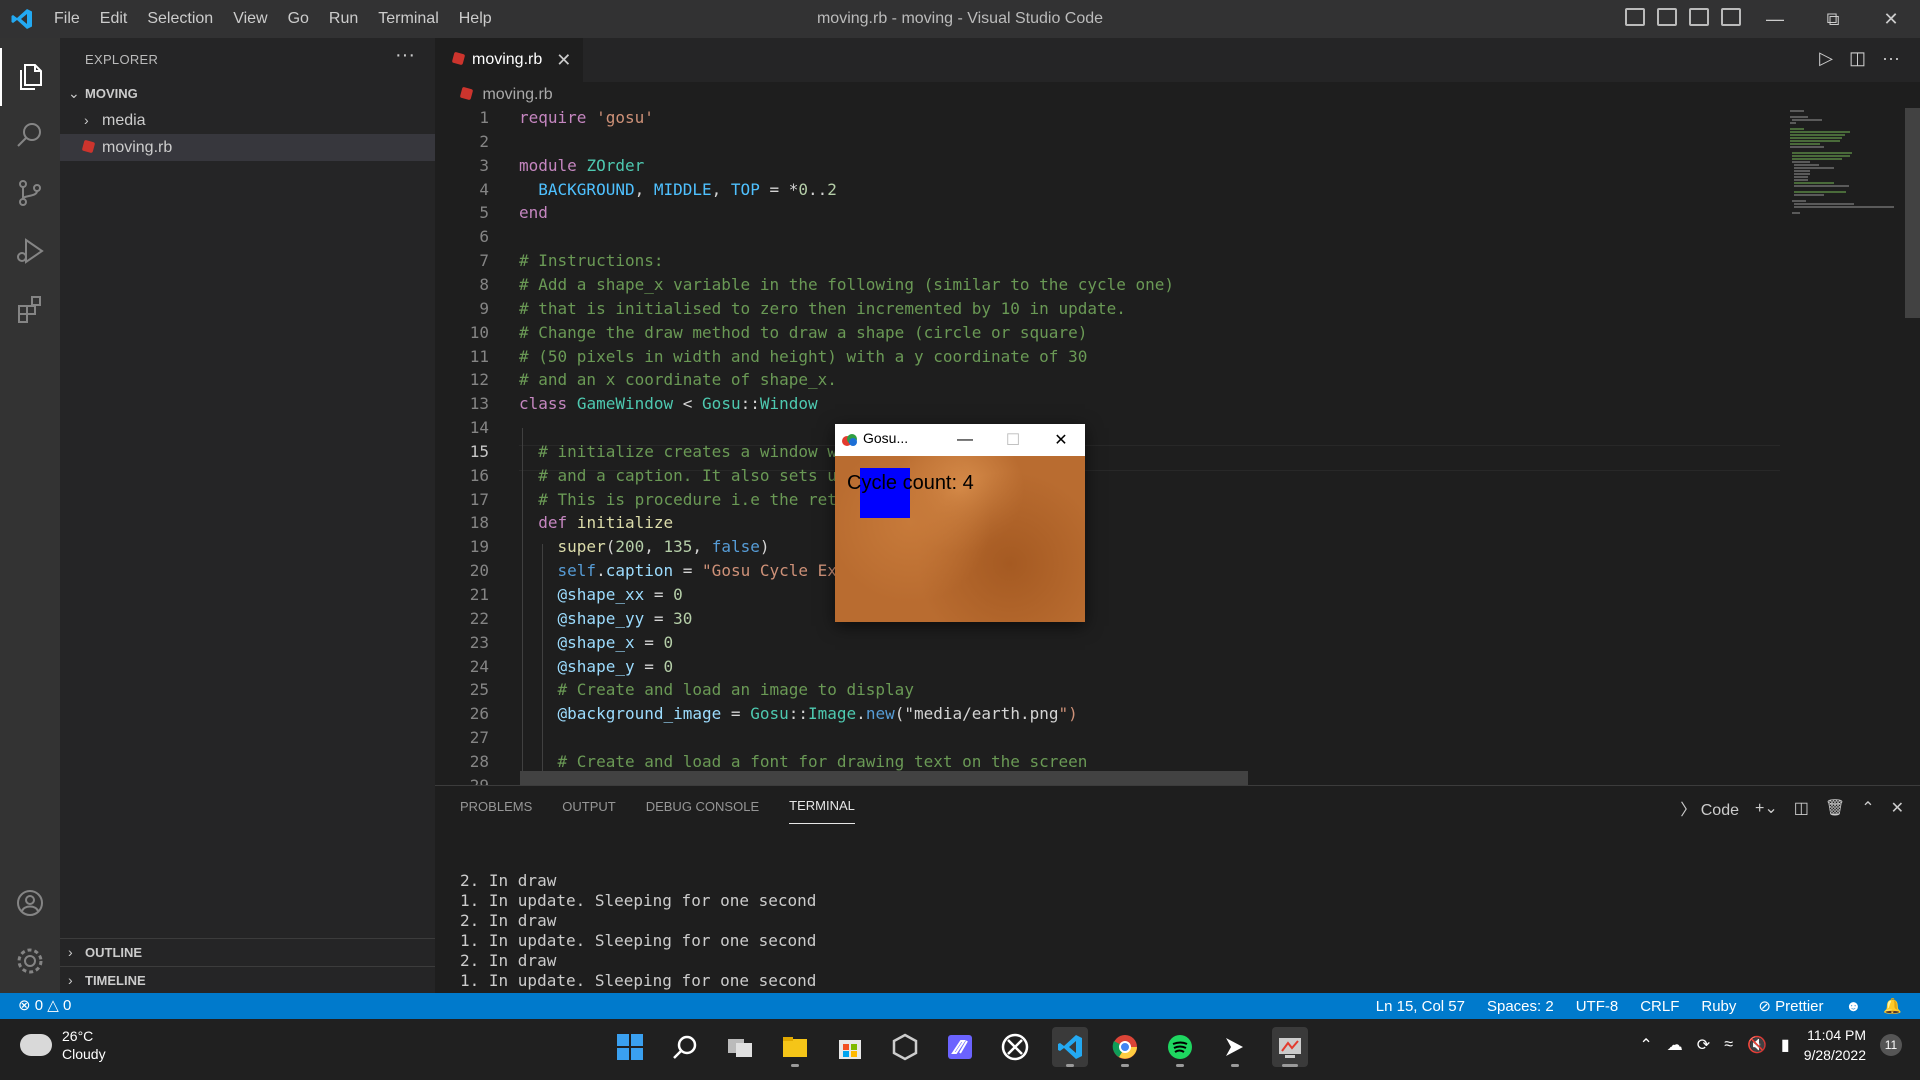  I want to click on menu-help: Help, so click(475, 19).